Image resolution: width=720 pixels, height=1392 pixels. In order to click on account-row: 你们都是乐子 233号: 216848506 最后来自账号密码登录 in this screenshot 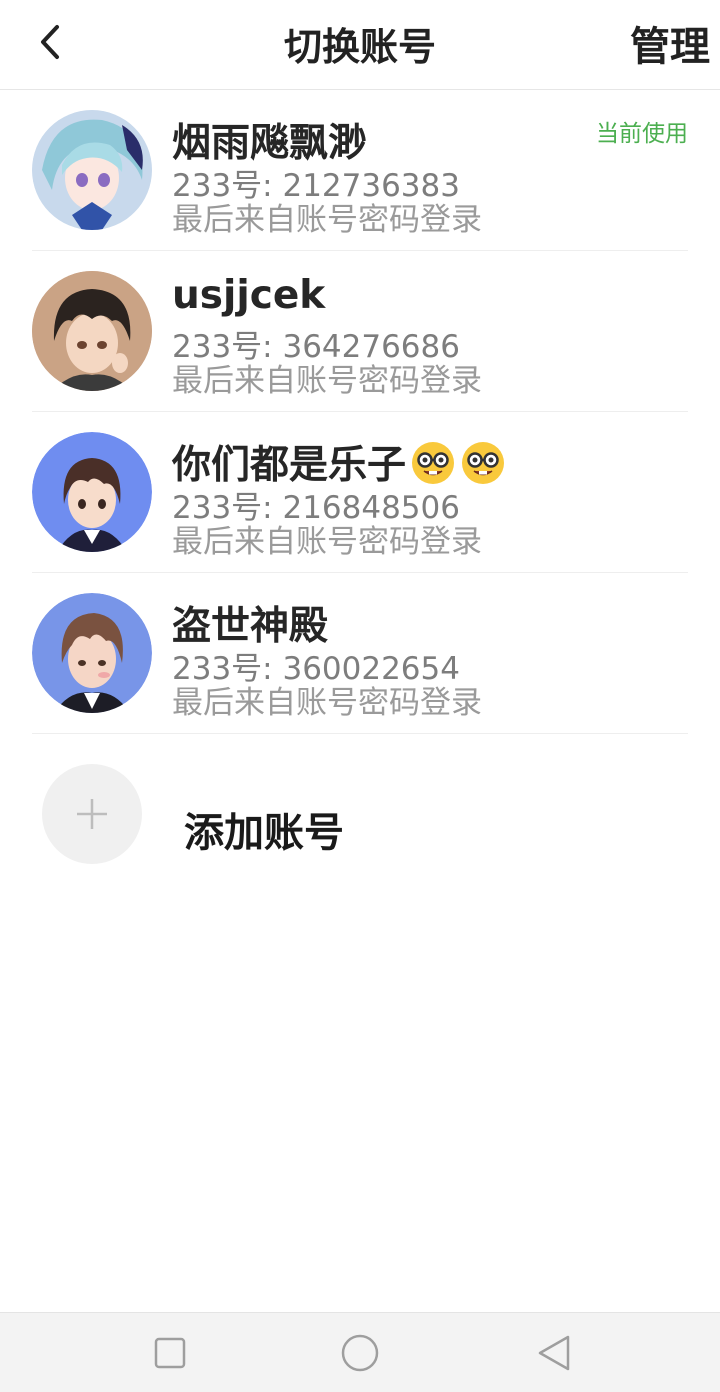, I will do `click(360, 492)`.